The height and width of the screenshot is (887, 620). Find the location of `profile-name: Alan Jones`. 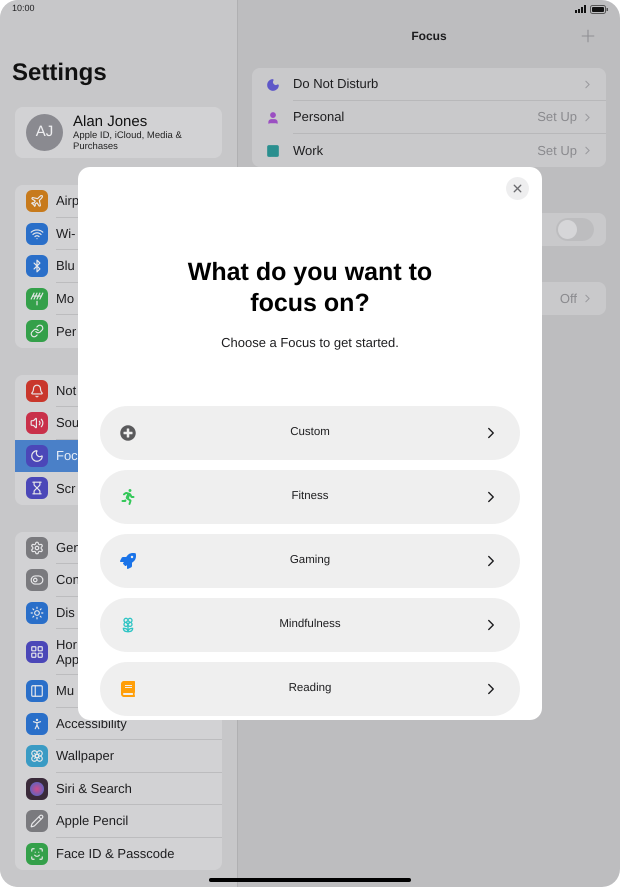

profile-name: Alan Jones is located at coordinates (110, 121).